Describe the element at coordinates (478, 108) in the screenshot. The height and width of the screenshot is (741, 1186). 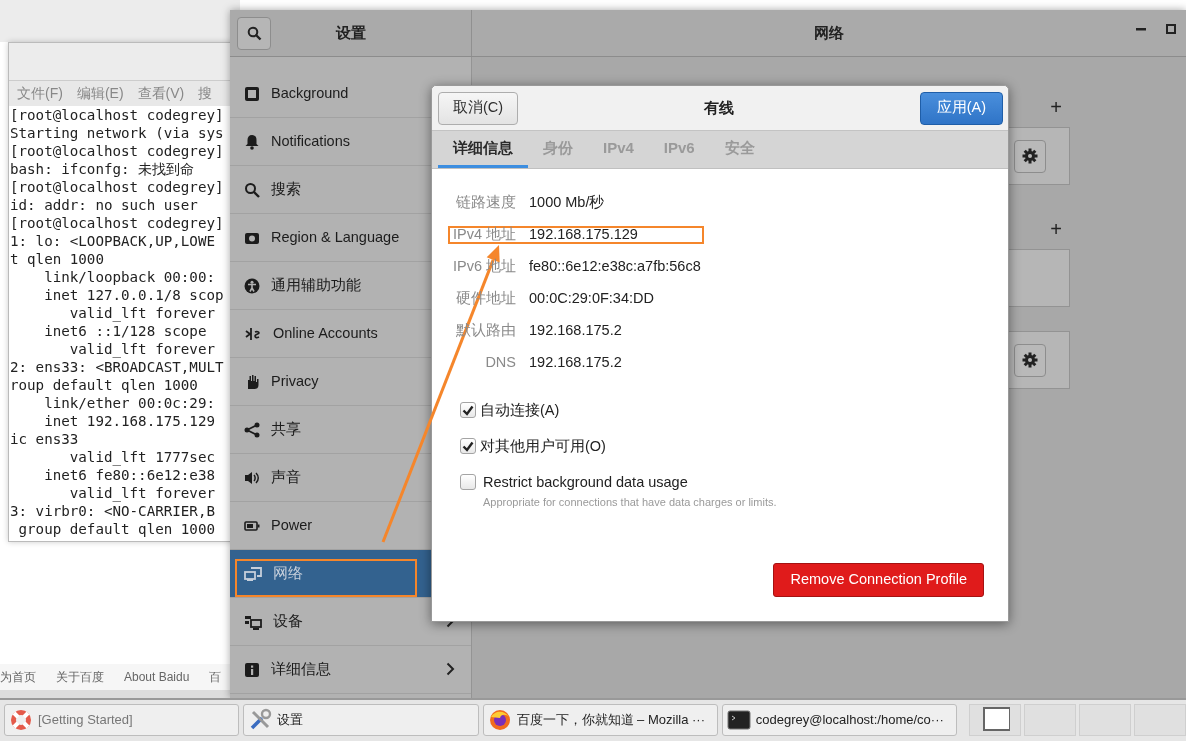
I see `cancel-button: 取消(C)` at that location.